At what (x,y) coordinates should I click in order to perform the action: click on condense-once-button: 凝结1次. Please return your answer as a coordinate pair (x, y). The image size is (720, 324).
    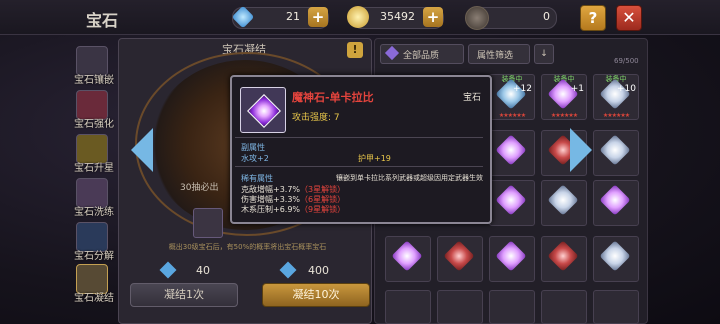
    Looking at the image, I should click on (184, 295).